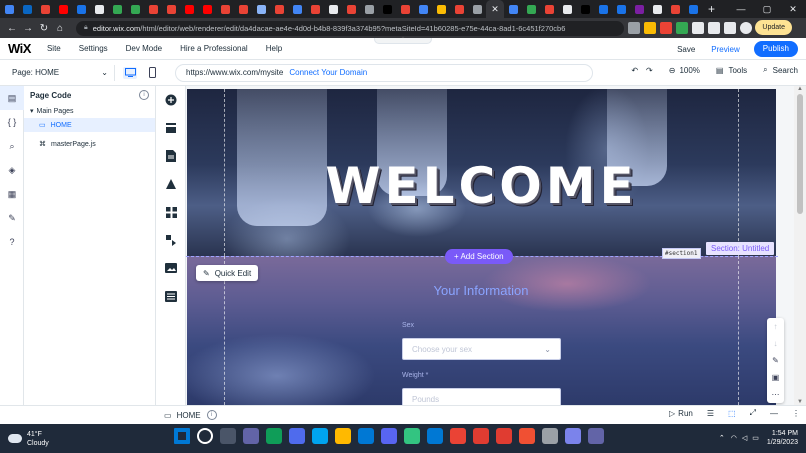 This screenshot has width=806, height=453. What do you see at coordinates (731, 70) in the screenshot?
I see `tools-button: ▤ Tools` at bounding box center [731, 70].